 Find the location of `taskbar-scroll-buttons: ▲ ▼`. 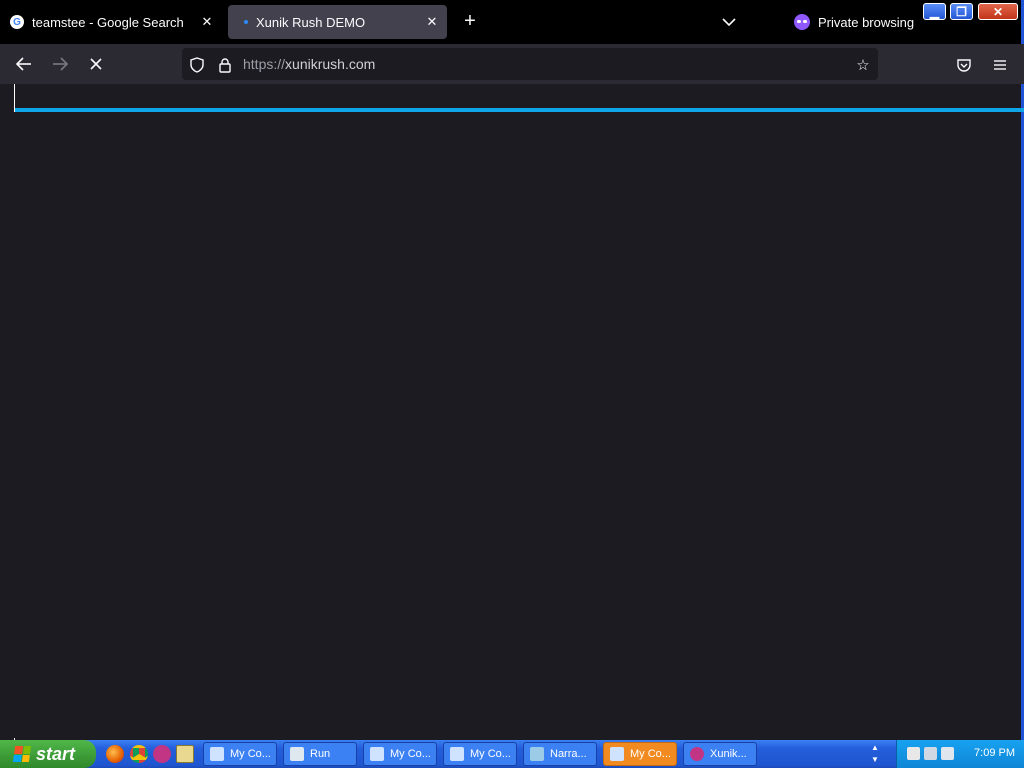

taskbar-scroll-buttons: ▲ ▼ is located at coordinates (875, 754).